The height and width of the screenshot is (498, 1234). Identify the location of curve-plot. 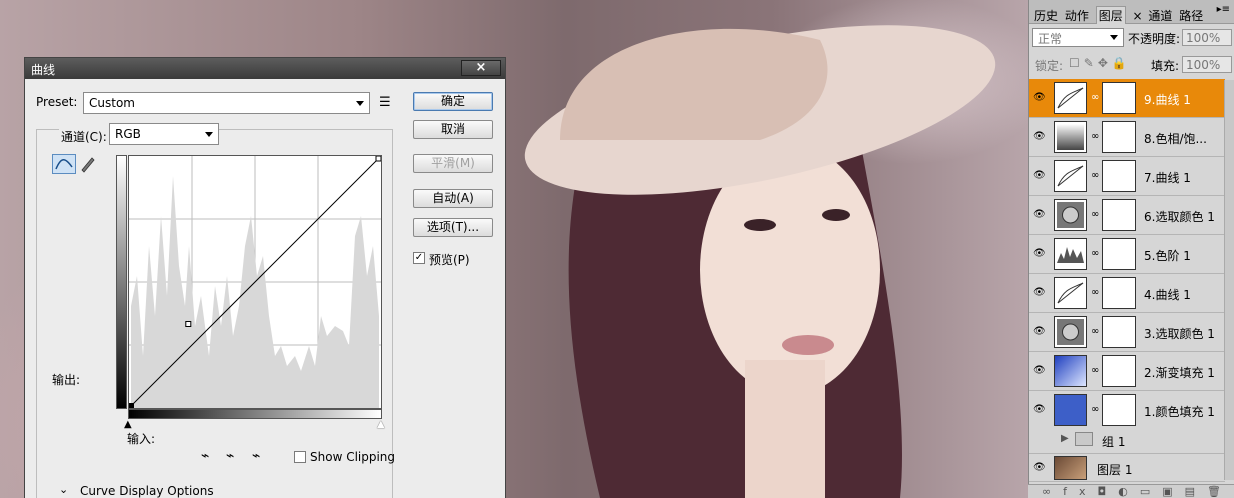
(255, 281).